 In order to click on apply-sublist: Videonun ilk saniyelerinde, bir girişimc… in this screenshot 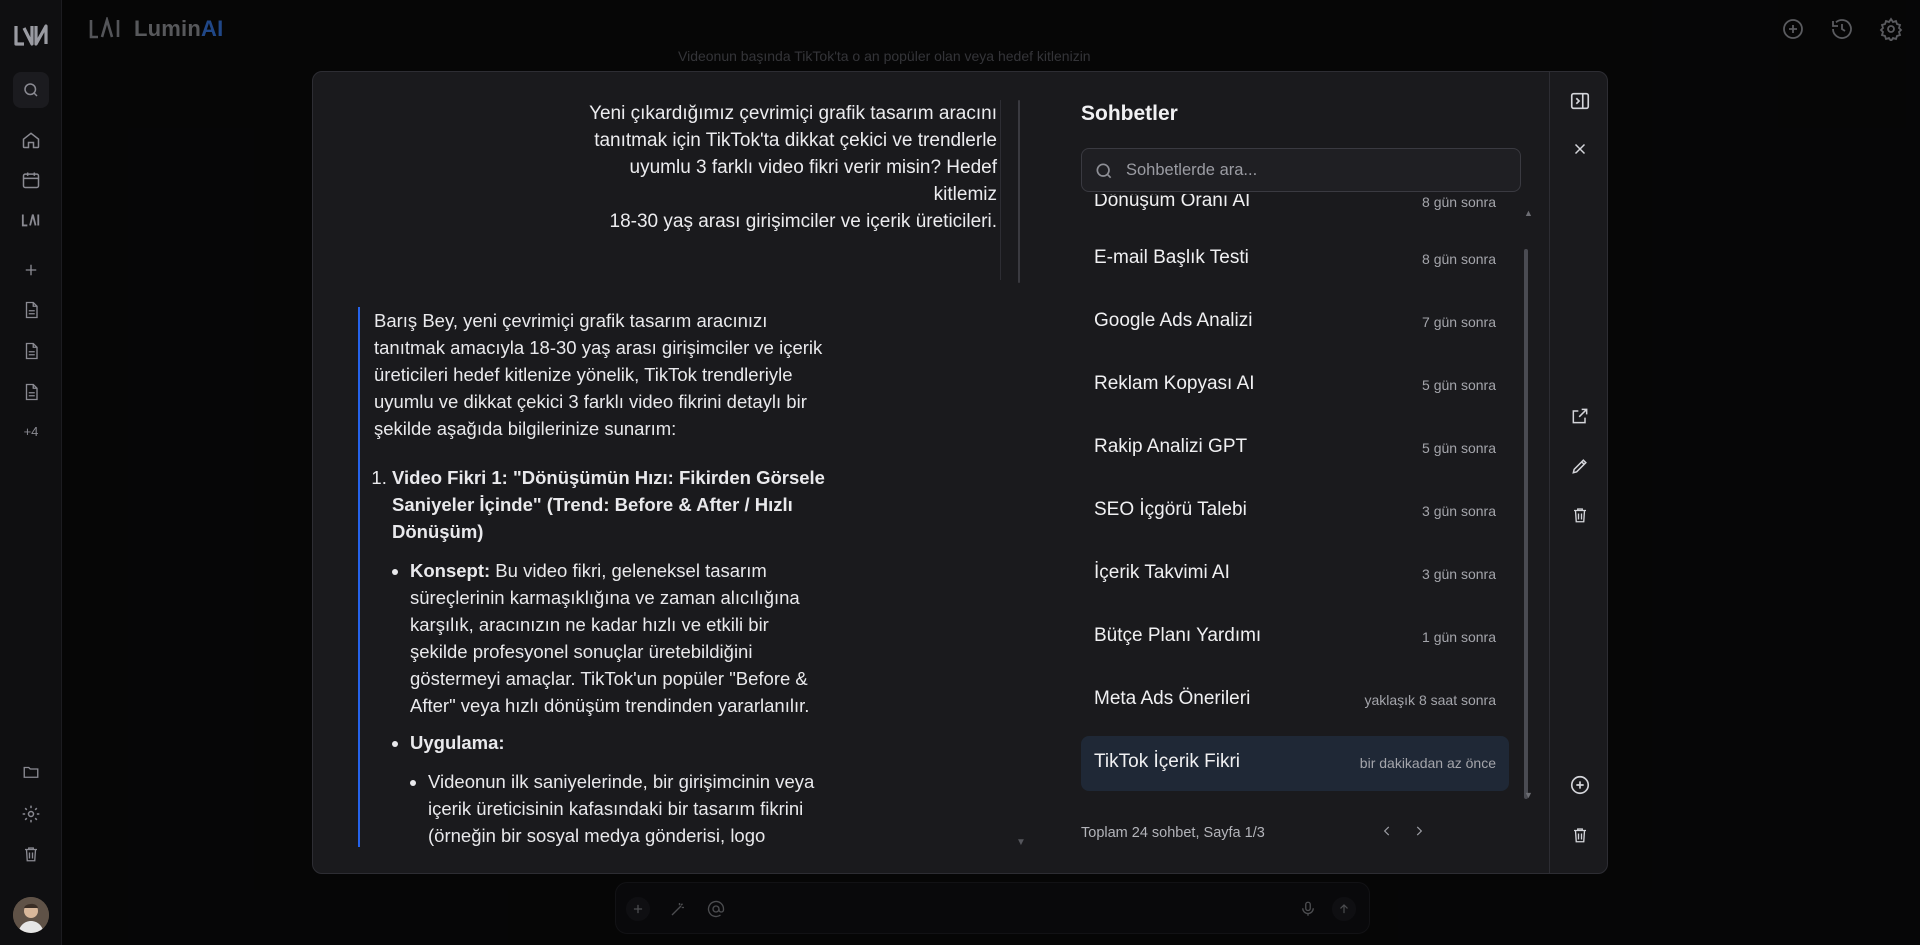, I will do `click(619, 807)`.